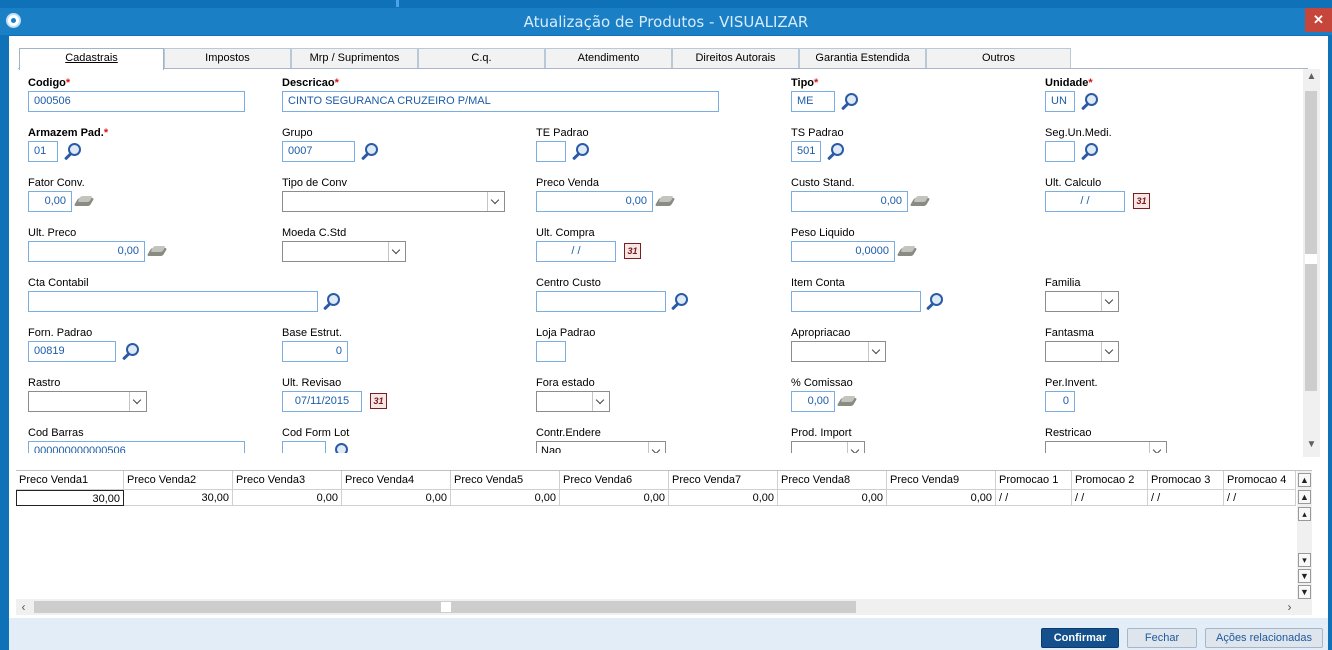 Image resolution: width=1332 pixels, height=650 pixels. What do you see at coordinates (843, 251) in the screenshot?
I see `peso-liquido-input: 0,0000` at bounding box center [843, 251].